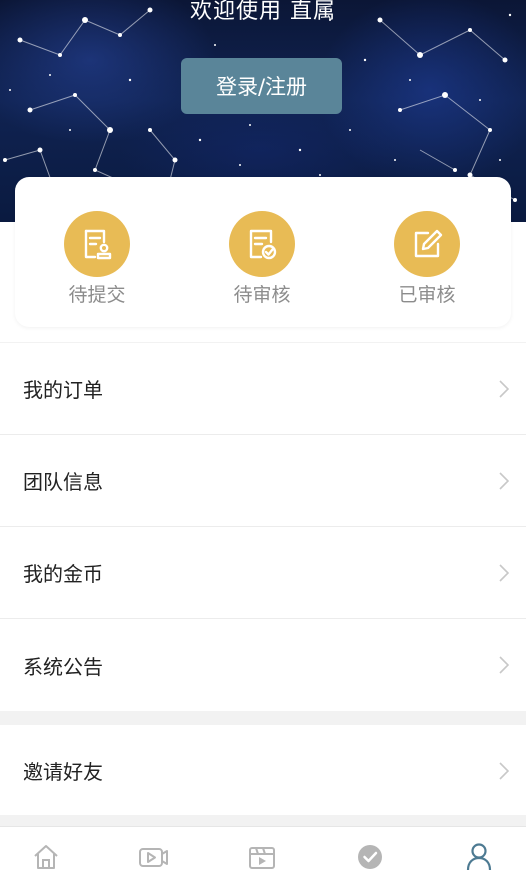 Image resolution: width=526 pixels, height=872 pixels. I want to click on welcome-title: 欢迎使用 直属, so click(263, 12).